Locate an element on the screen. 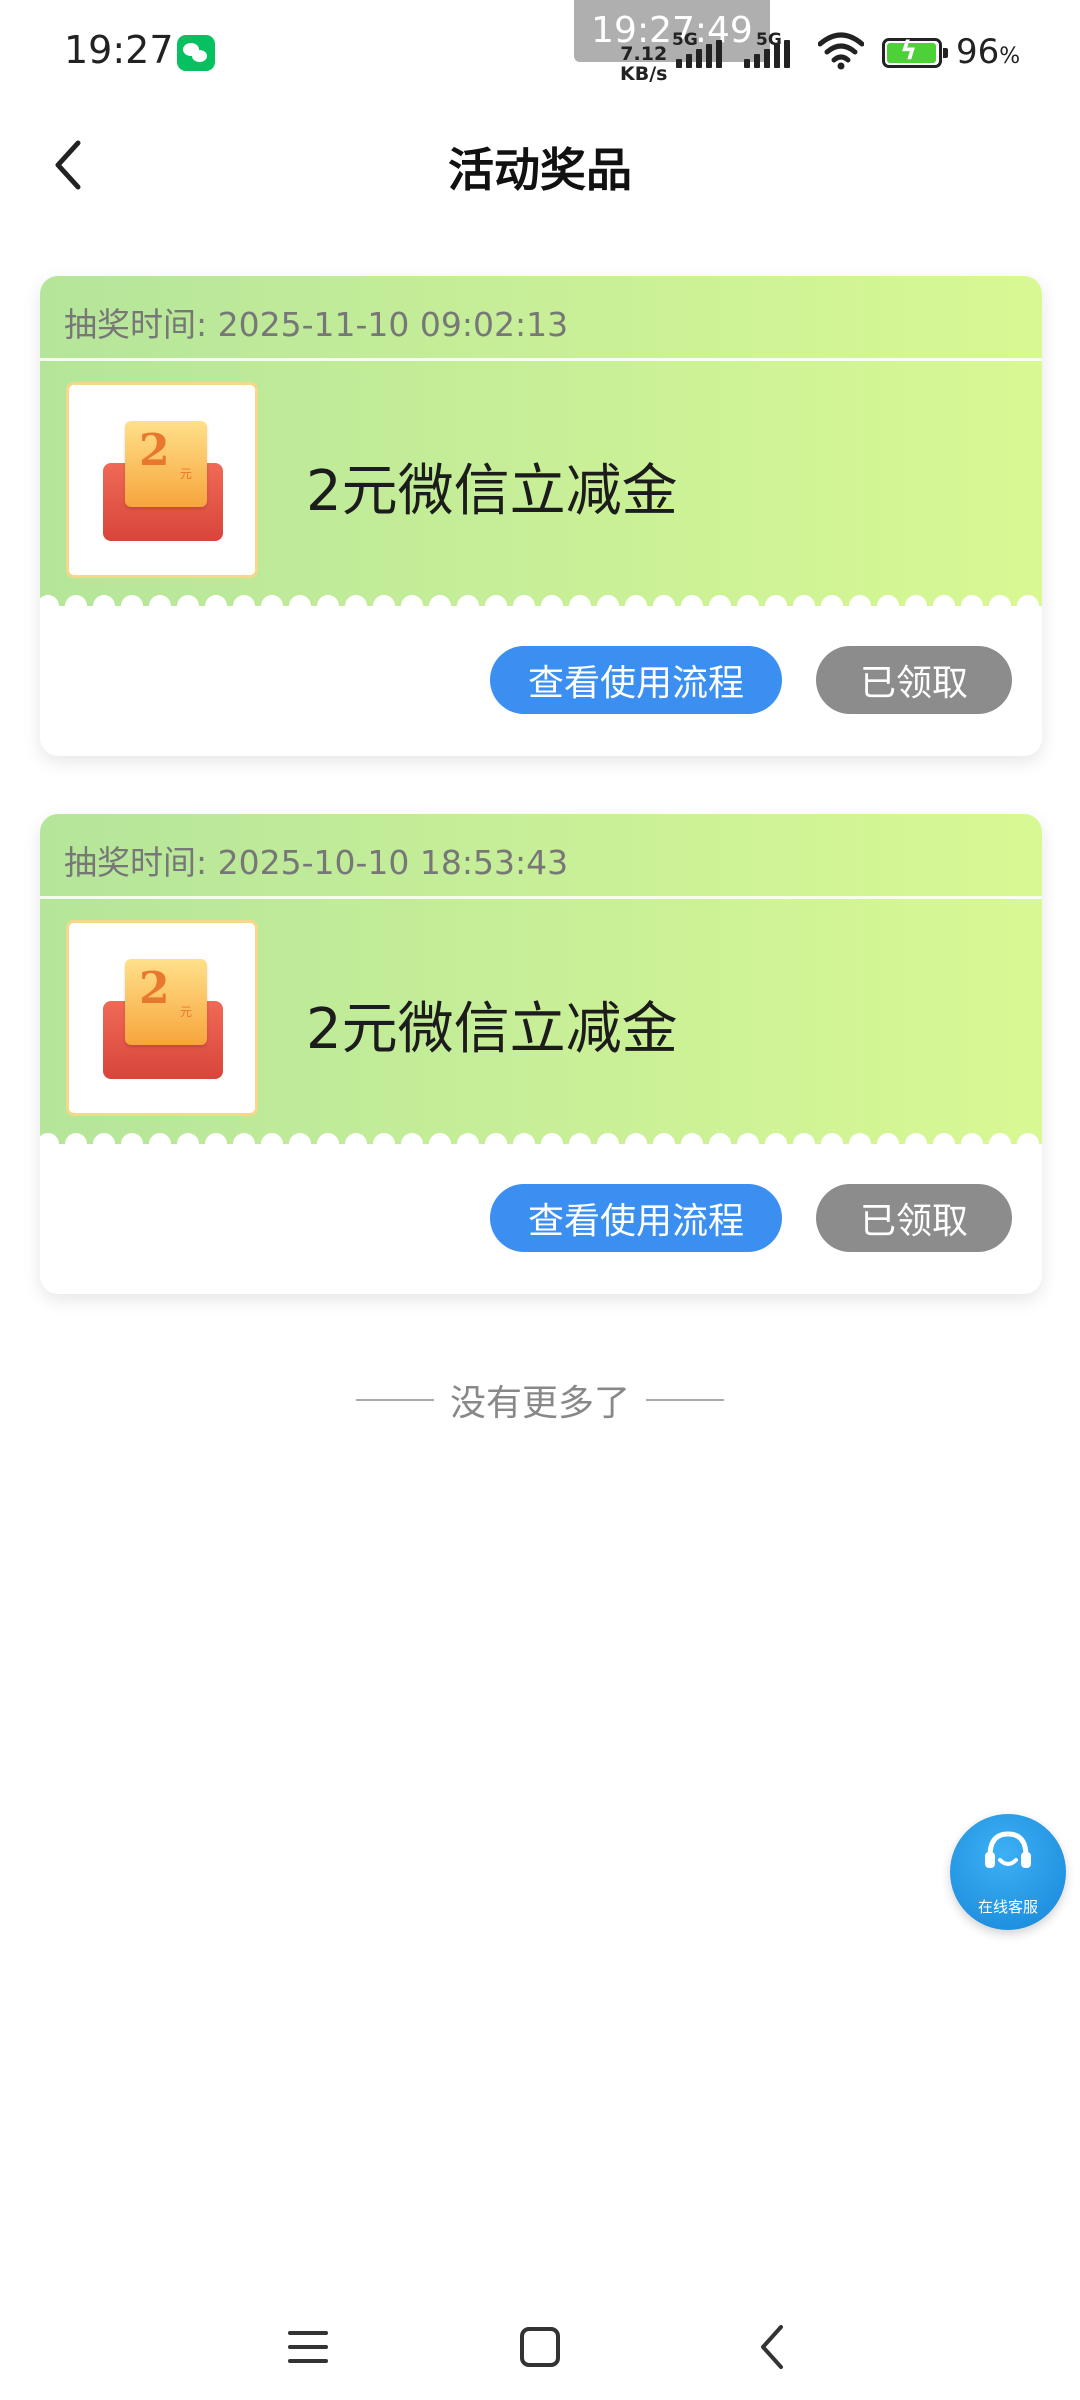  draw-time-label: 抽奖时间: is located at coordinates (136, 324).